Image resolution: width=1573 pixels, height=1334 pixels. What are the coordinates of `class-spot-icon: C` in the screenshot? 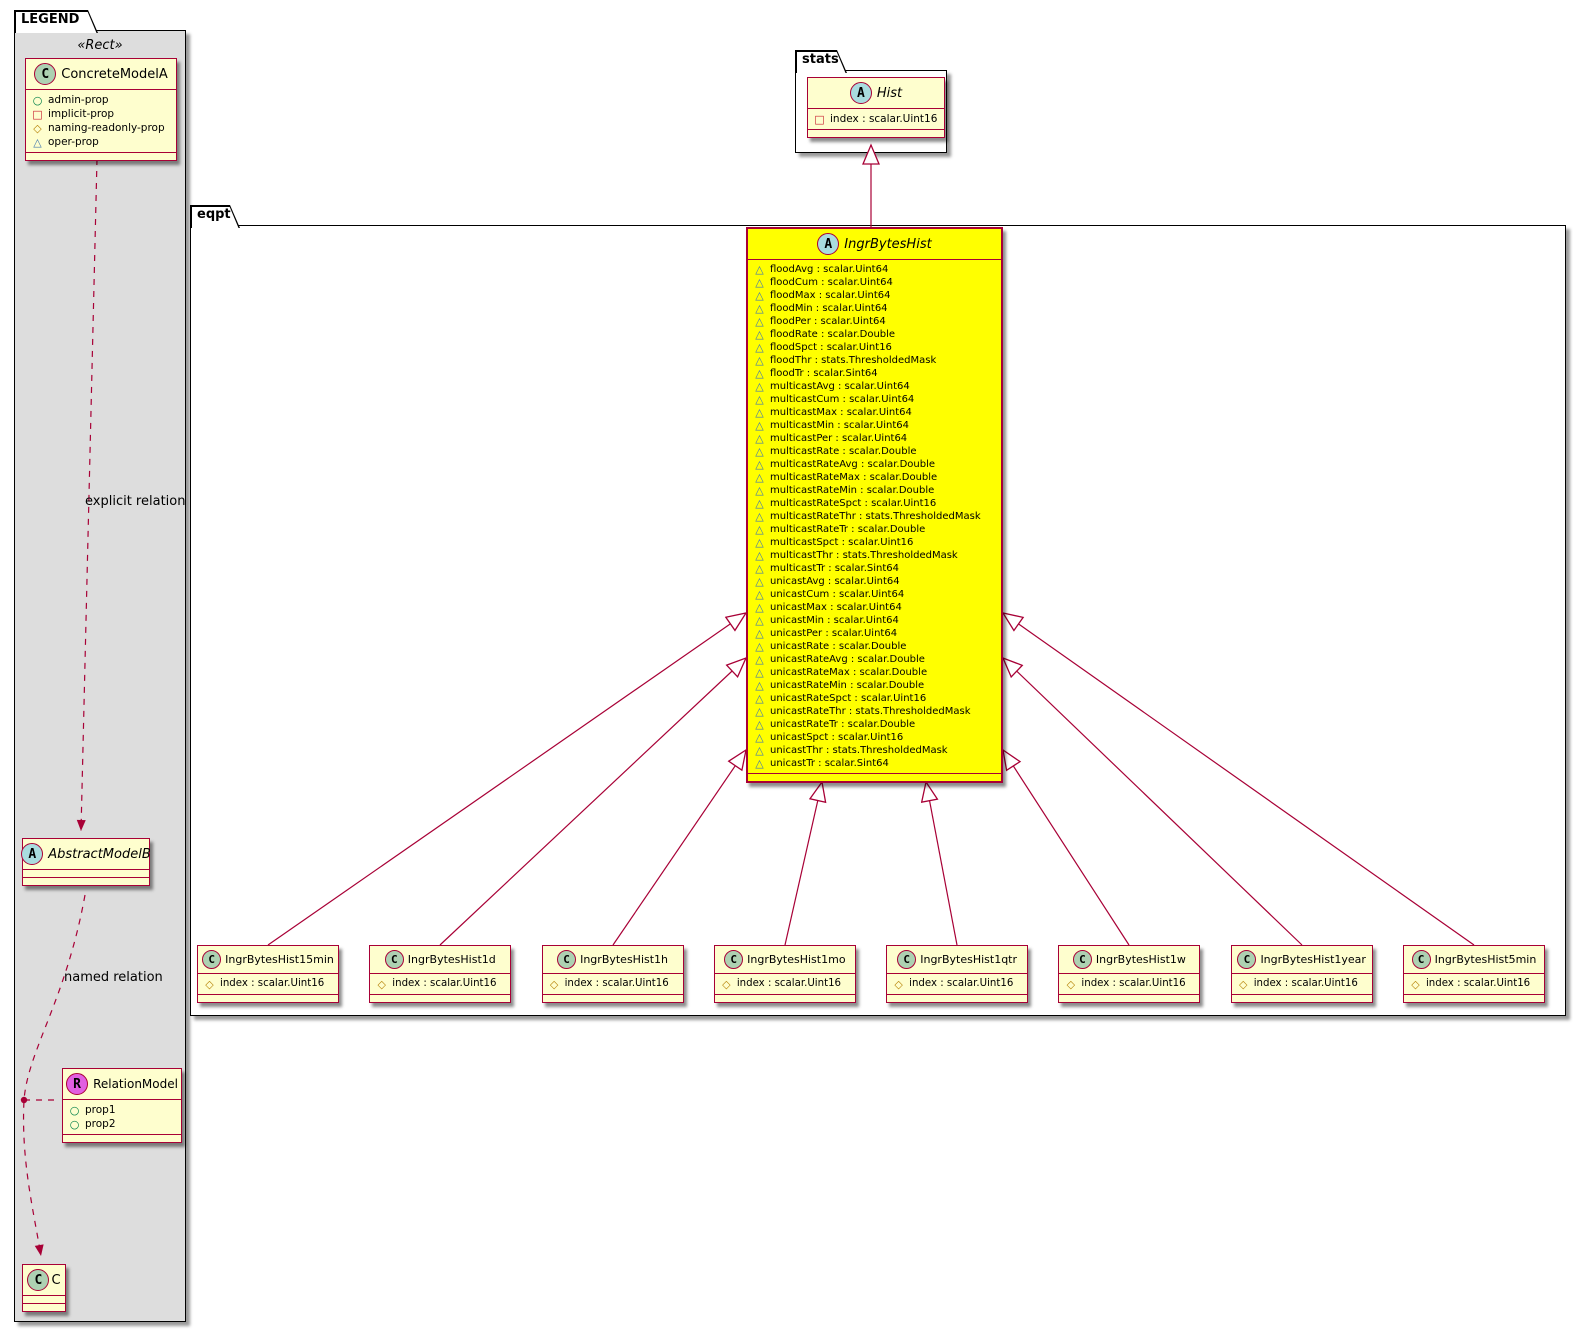 It's located at (1082, 959).